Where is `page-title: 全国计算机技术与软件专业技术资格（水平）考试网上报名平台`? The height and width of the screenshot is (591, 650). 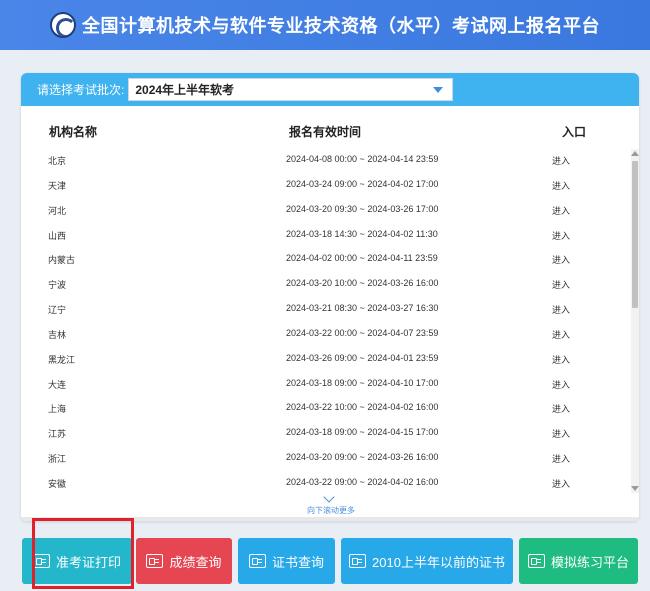
page-title: 全国计算机技术与软件专业技术资格（水平）考试网上报名平台 is located at coordinates (341, 26).